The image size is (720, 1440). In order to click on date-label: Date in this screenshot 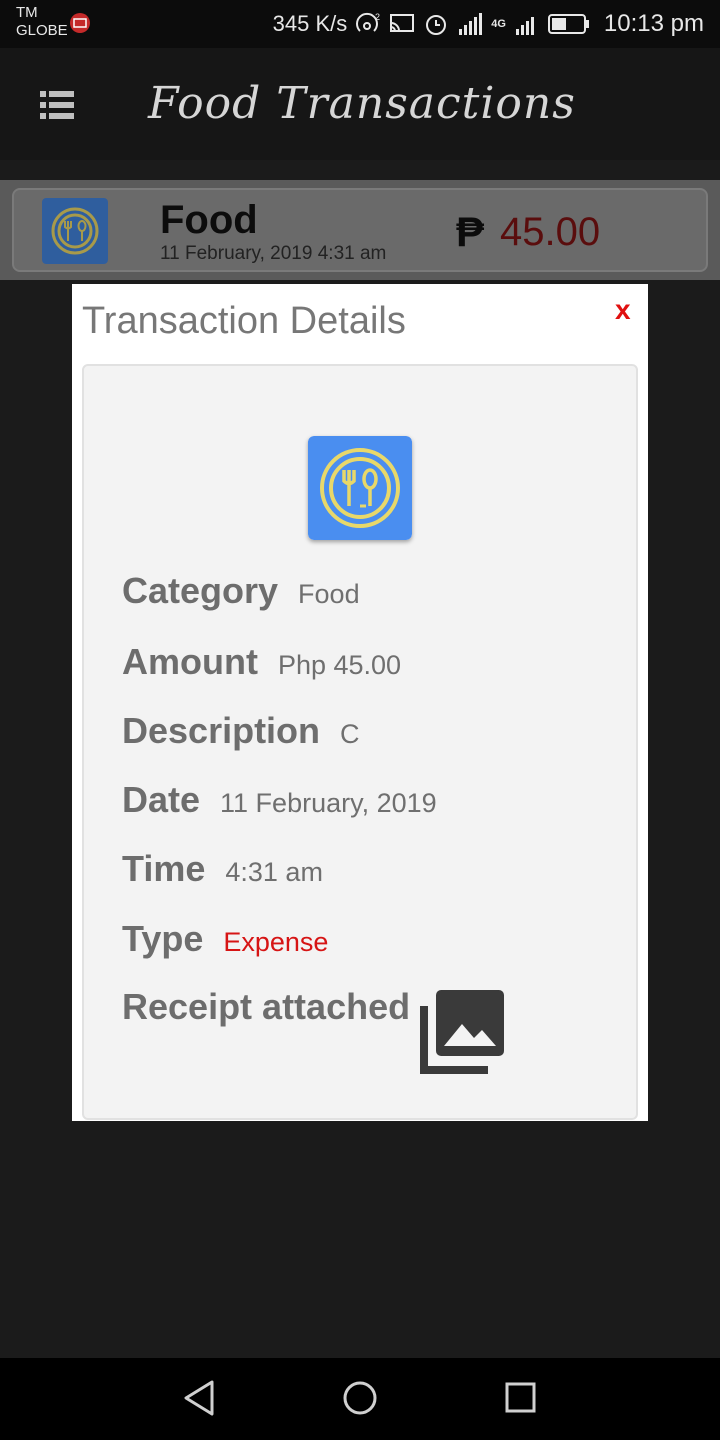, I will do `click(161, 799)`.